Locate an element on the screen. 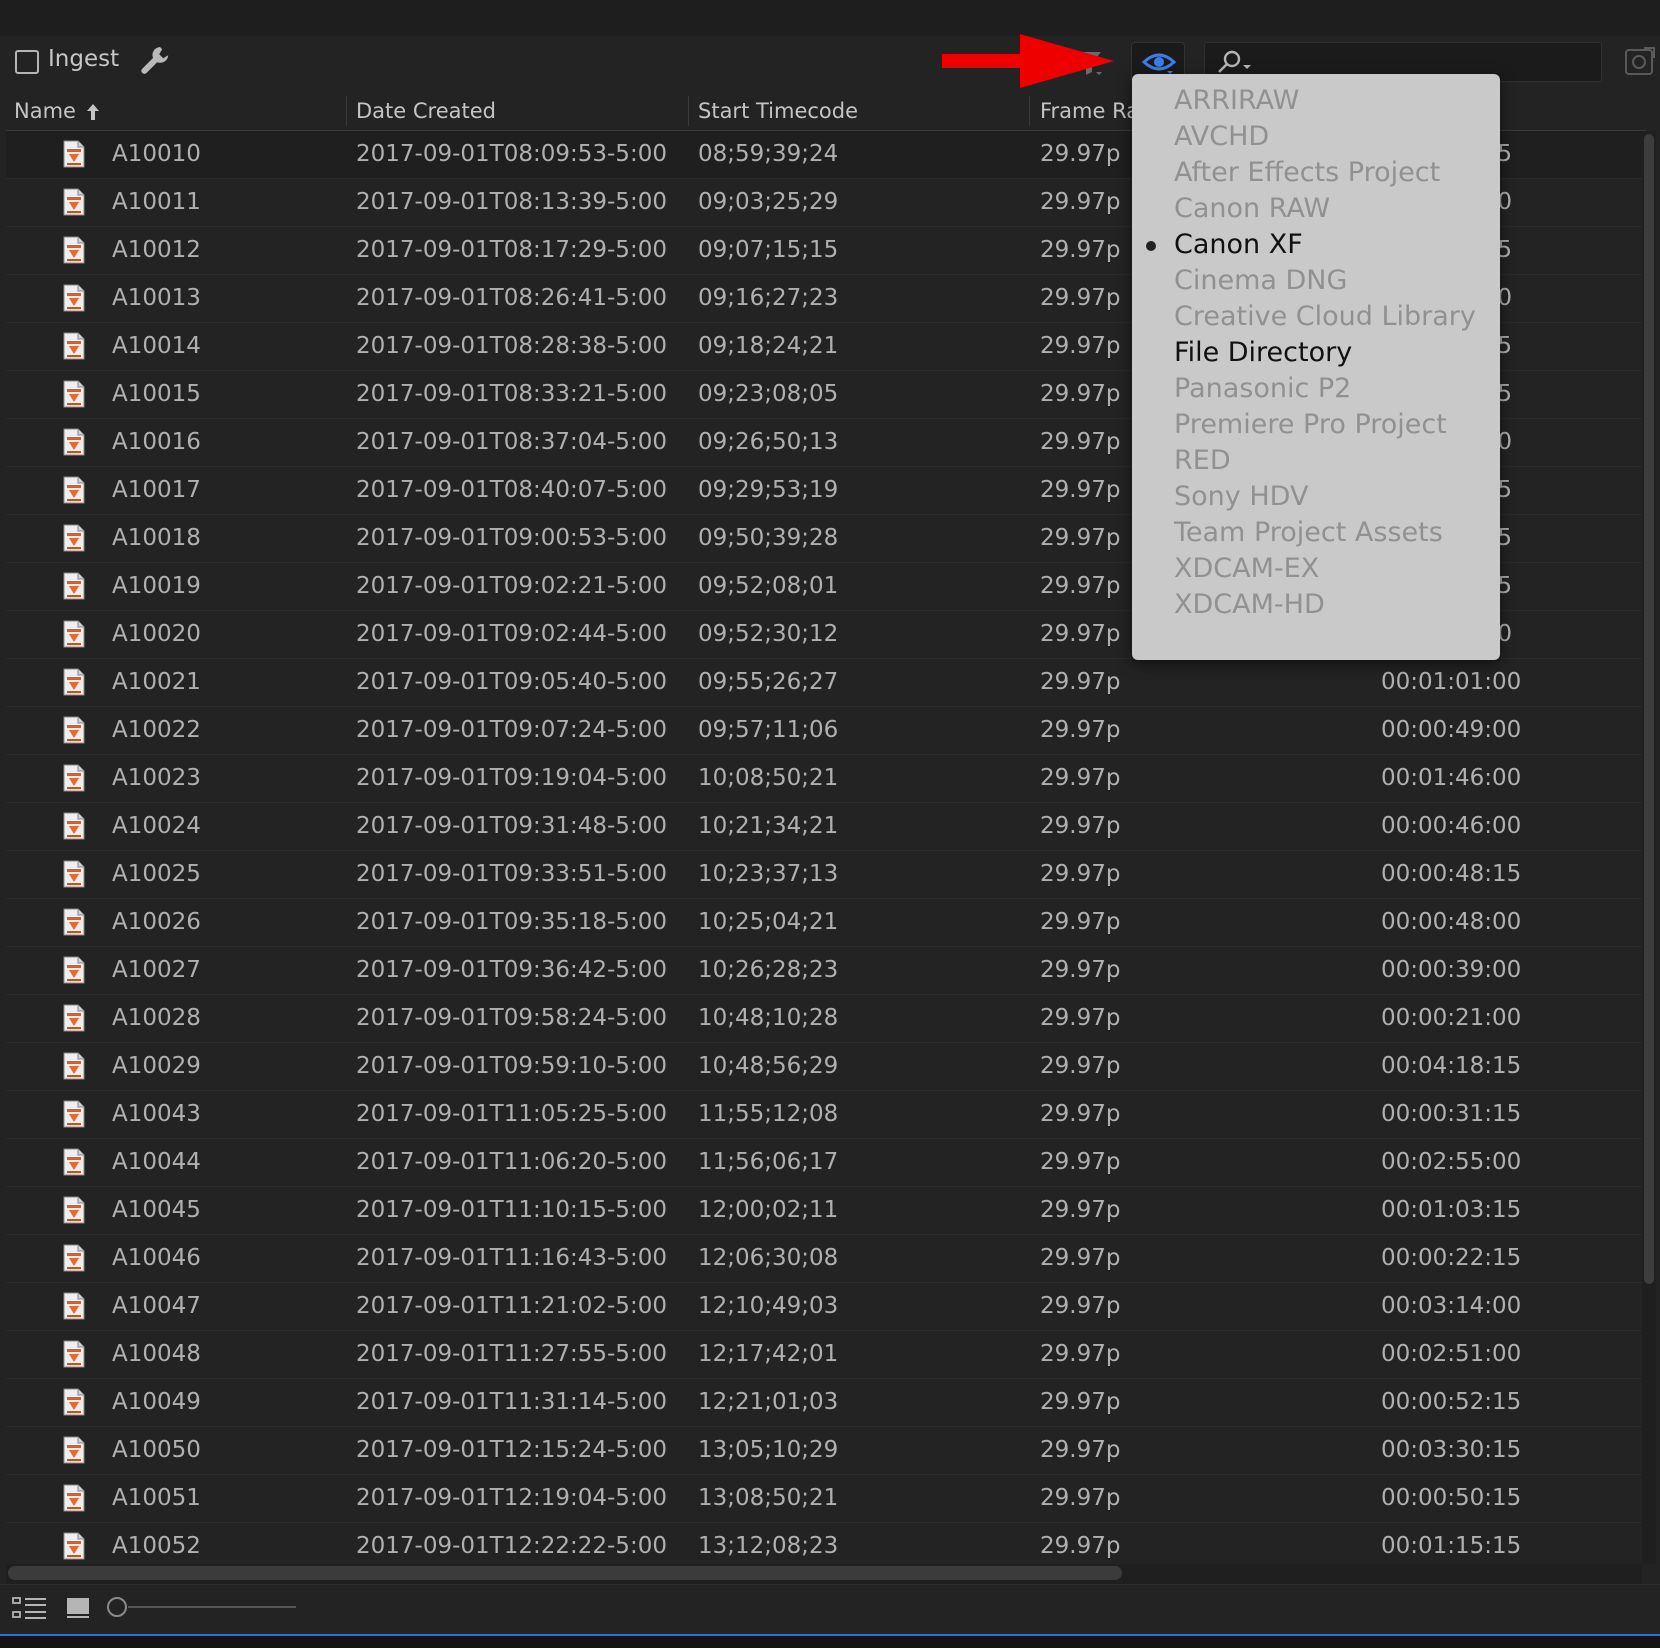 This screenshot has height=1648, width=1660. clip-date-created: 2017-09-01T09:35:18-5:00 is located at coordinates (511, 922).